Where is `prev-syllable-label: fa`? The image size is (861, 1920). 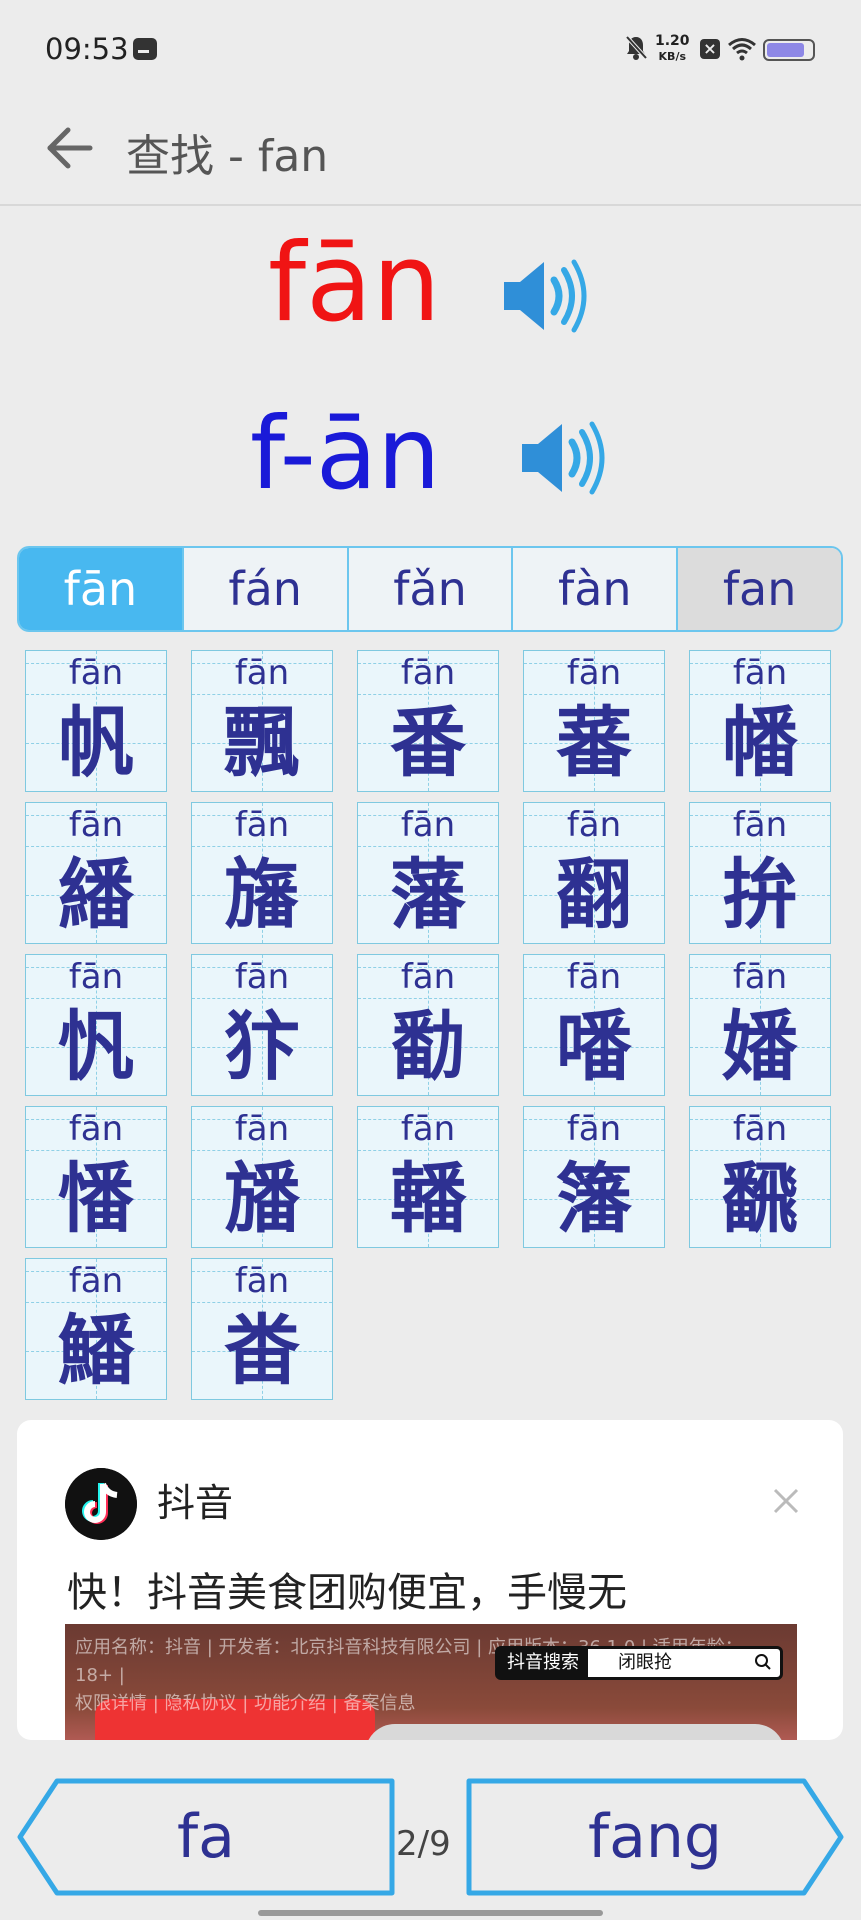 prev-syllable-label: fa is located at coordinates (206, 1837).